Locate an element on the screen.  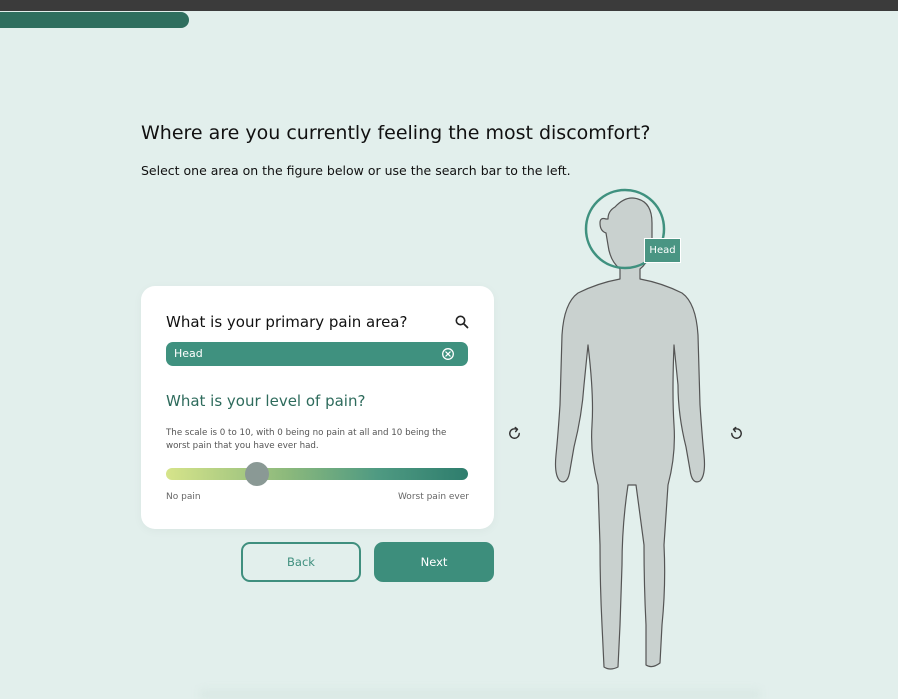
slider-max-label: Worst pain ever is located at coordinates (433, 497).